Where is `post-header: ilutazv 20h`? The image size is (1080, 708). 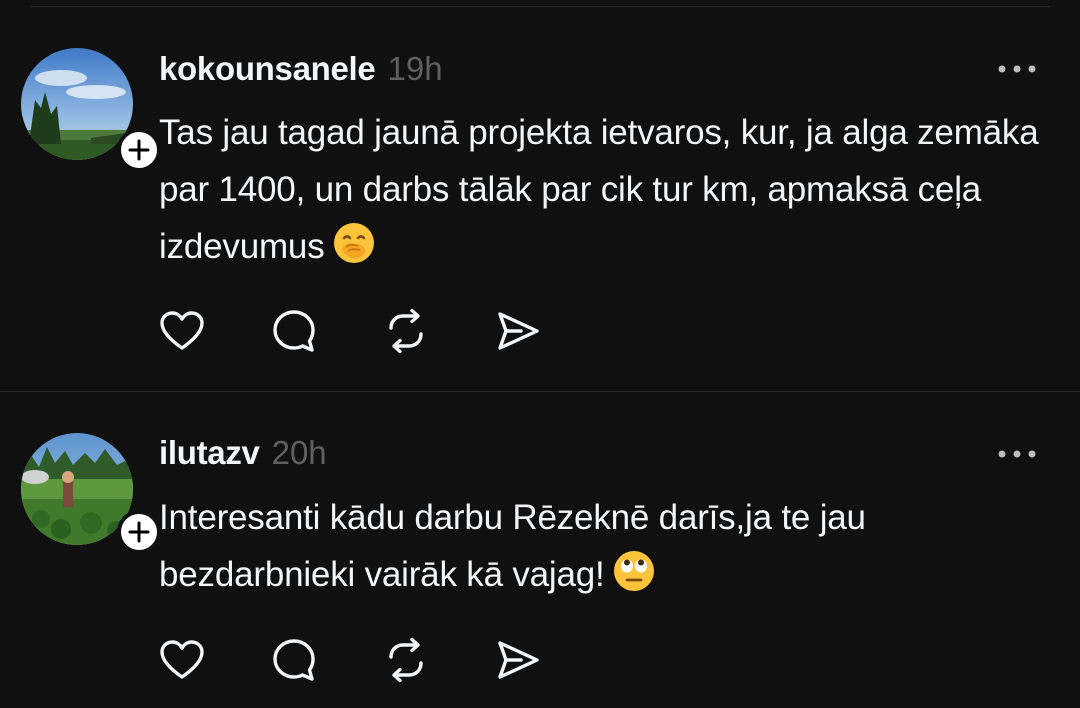 post-header: ilutazv 20h is located at coordinates (243, 454).